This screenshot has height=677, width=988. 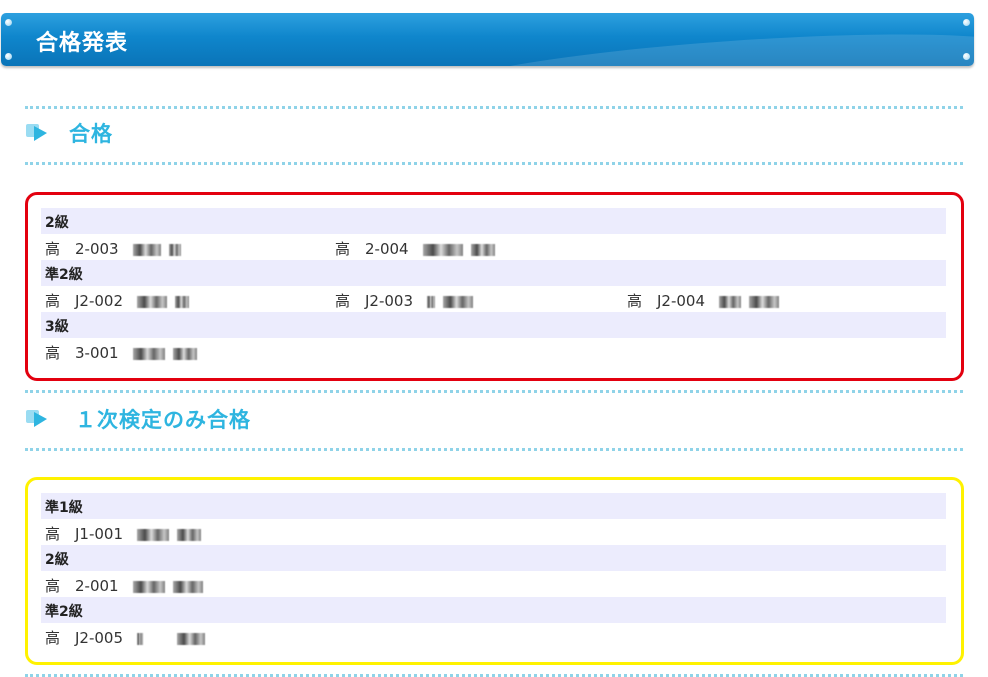 I want to click on section-title: 合格, so click(x=91, y=134).